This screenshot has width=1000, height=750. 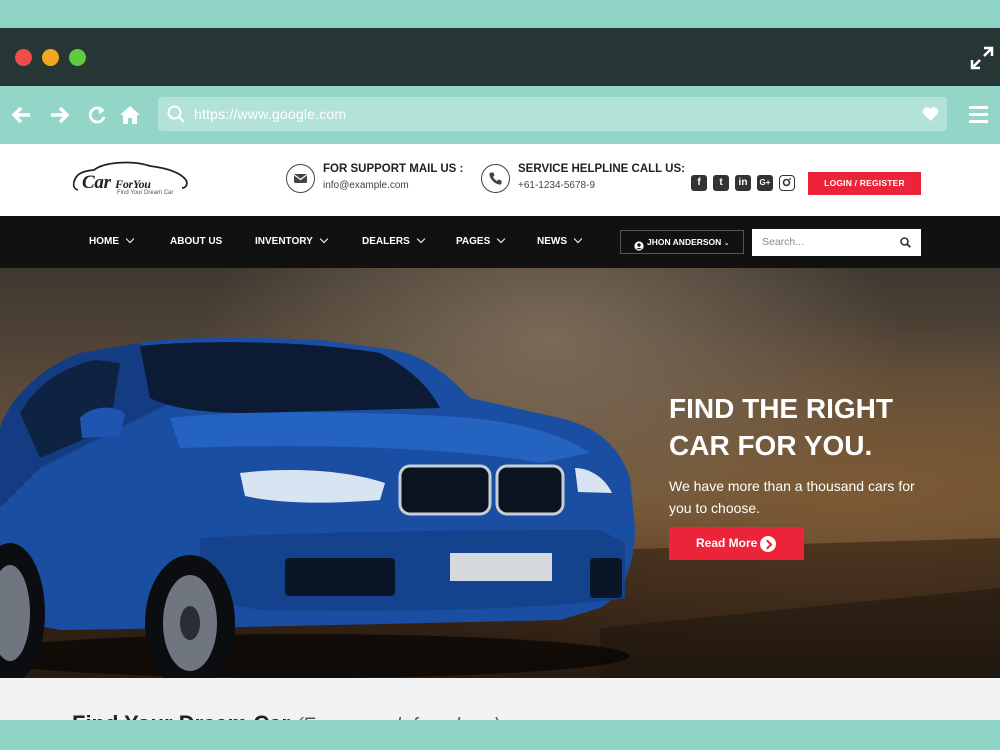 What do you see at coordinates (601, 169) in the screenshot?
I see `helpline-title: SERVICE HELPLINE CALL US:` at bounding box center [601, 169].